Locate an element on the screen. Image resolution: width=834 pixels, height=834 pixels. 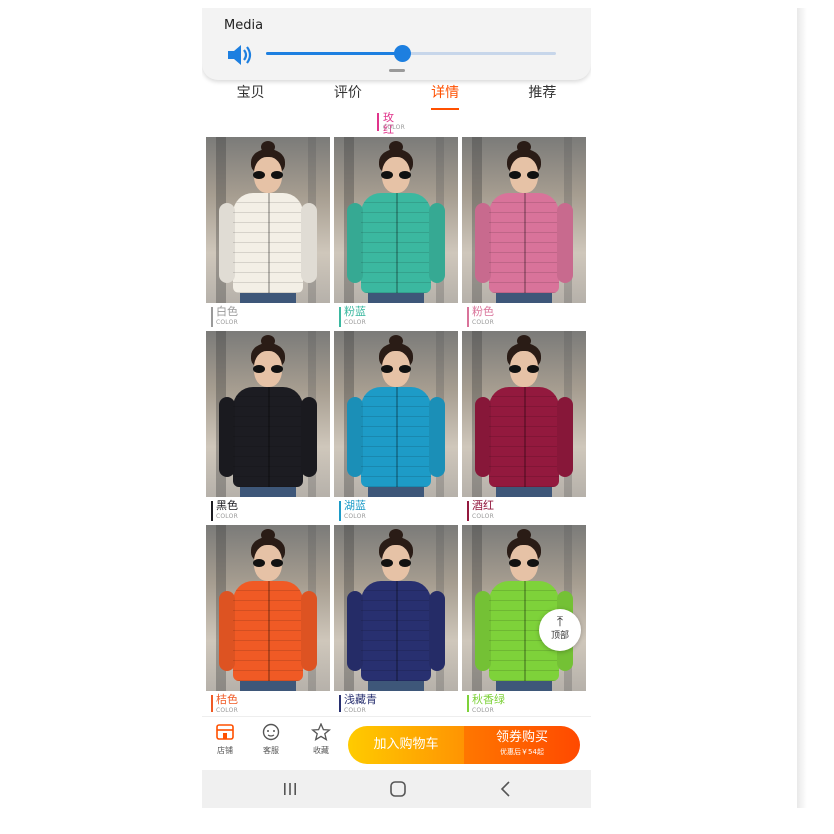
color-caption: 桔色 COLOR is located at coordinates (268, 702).